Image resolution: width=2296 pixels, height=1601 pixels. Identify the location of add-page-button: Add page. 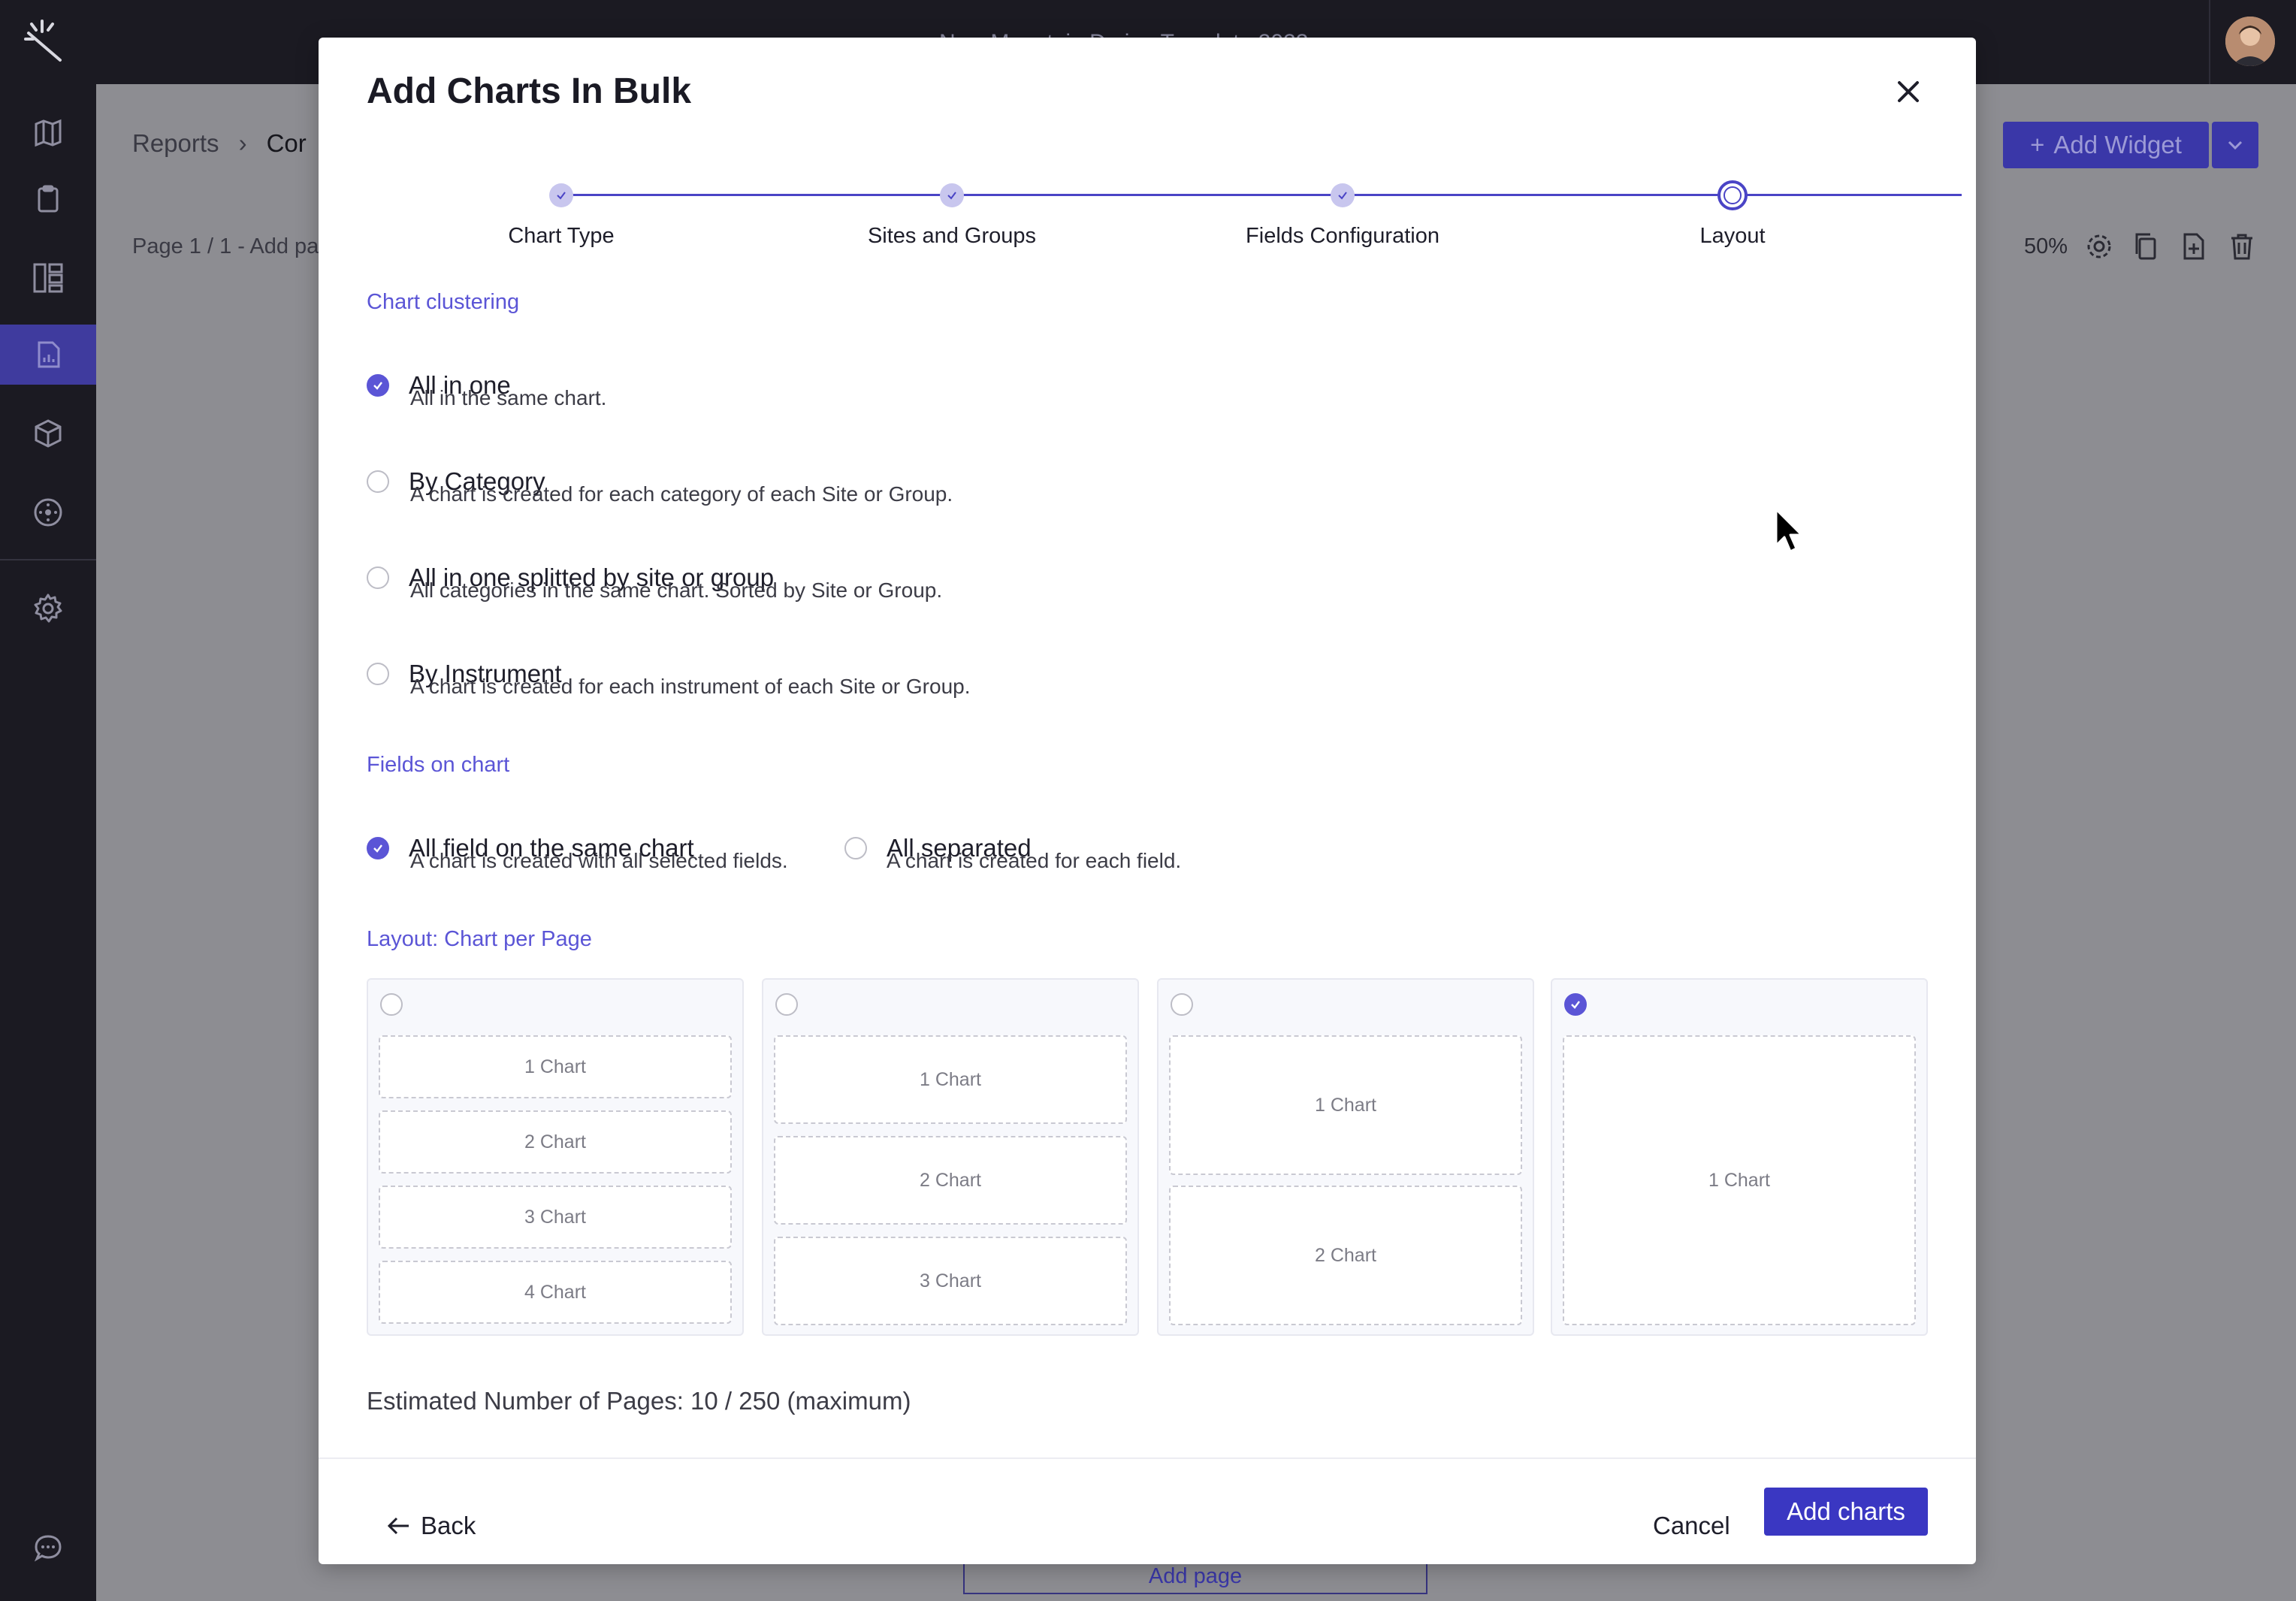
(1195, 1577).